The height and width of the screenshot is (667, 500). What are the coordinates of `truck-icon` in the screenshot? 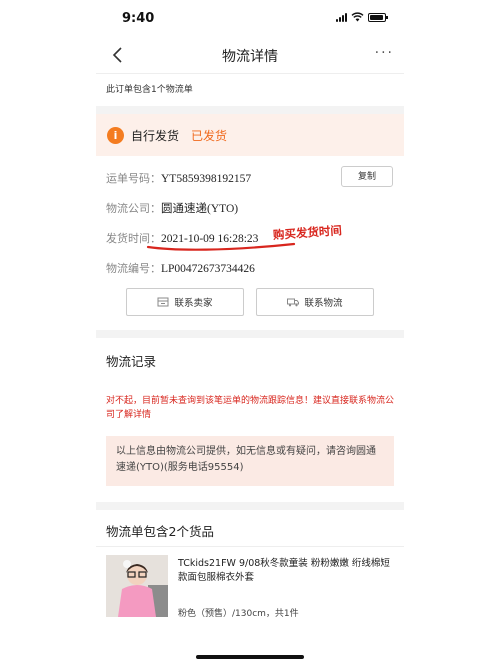 It's located at (293, 302).